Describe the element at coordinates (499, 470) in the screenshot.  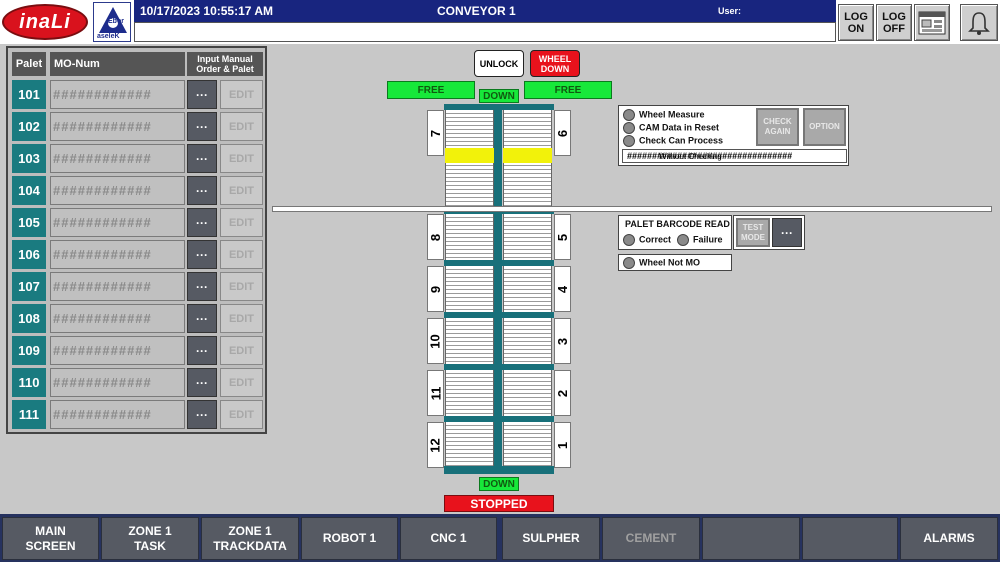
I see `conveyor-bottom-bar` at that location.